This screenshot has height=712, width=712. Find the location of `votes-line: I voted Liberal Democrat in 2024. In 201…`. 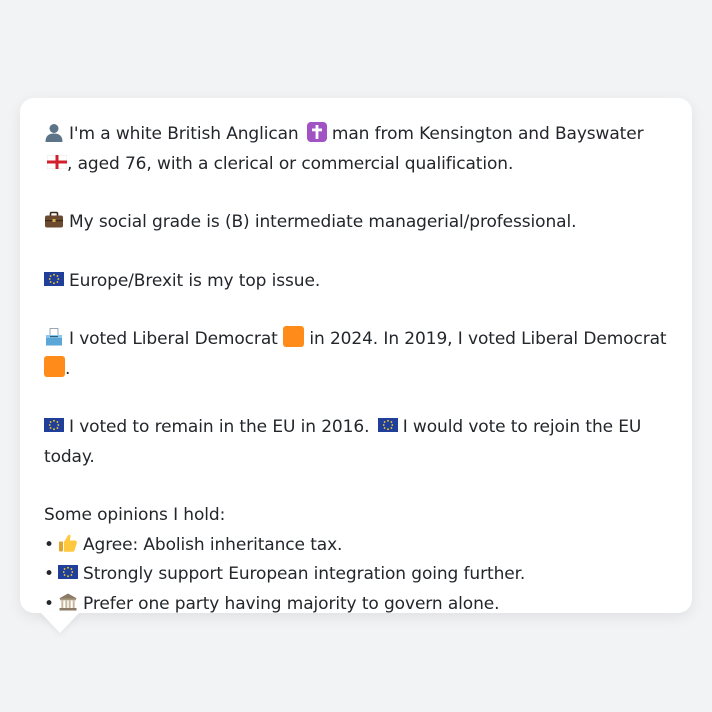

votes-line: I voted Liberal Democrat in 2024. In 201… is located at coordinates (356, 354).